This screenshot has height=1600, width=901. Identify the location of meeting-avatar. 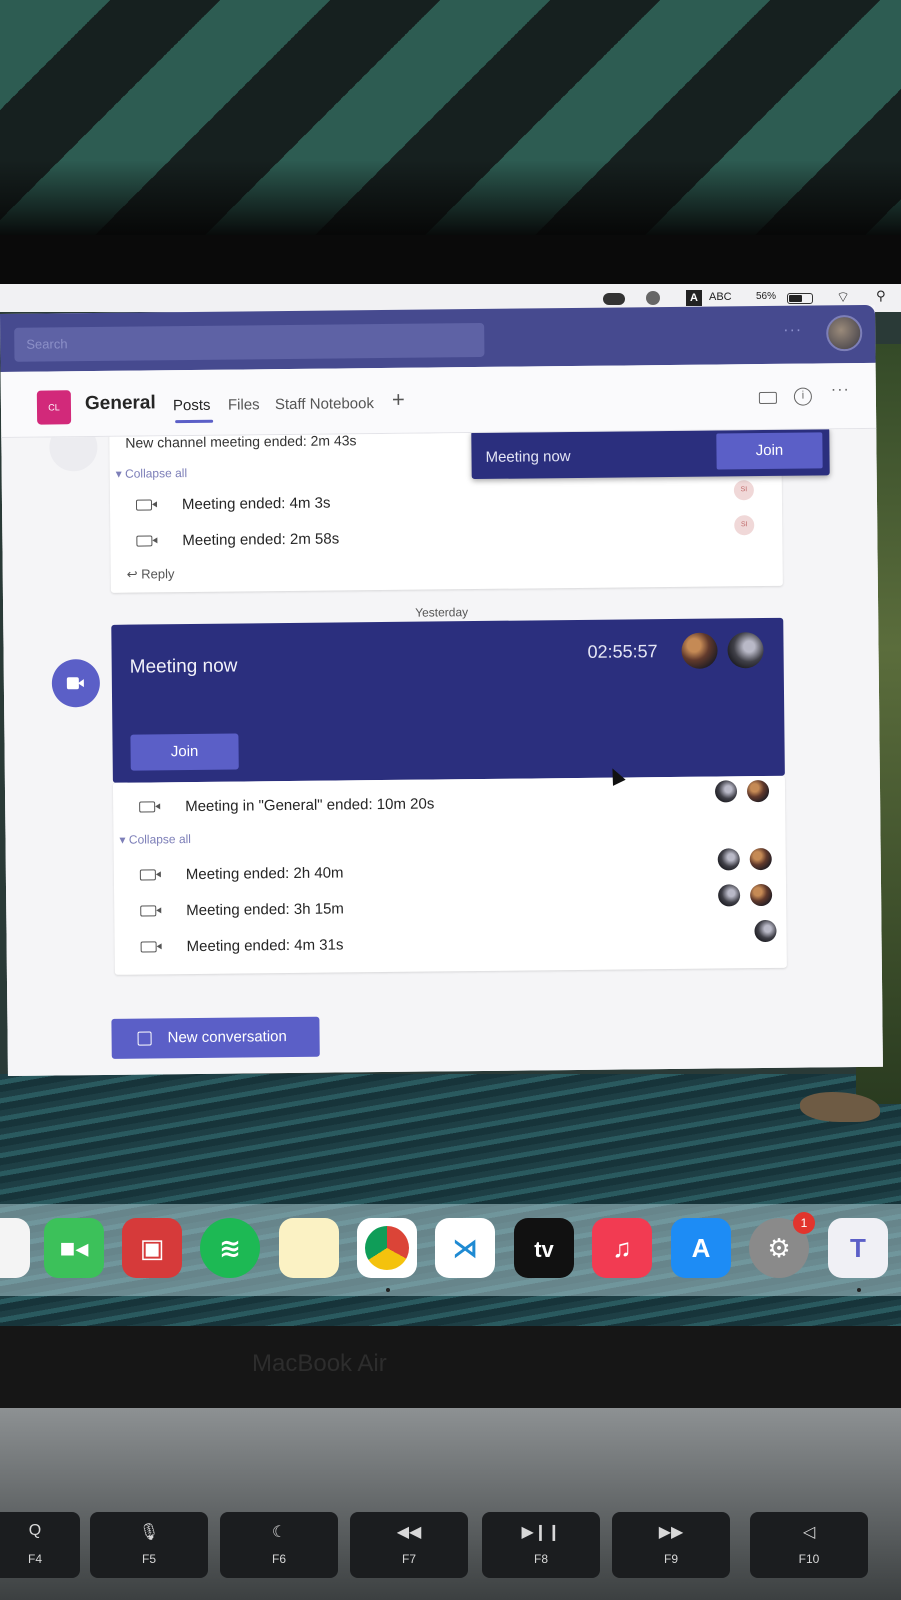
(76, 683).